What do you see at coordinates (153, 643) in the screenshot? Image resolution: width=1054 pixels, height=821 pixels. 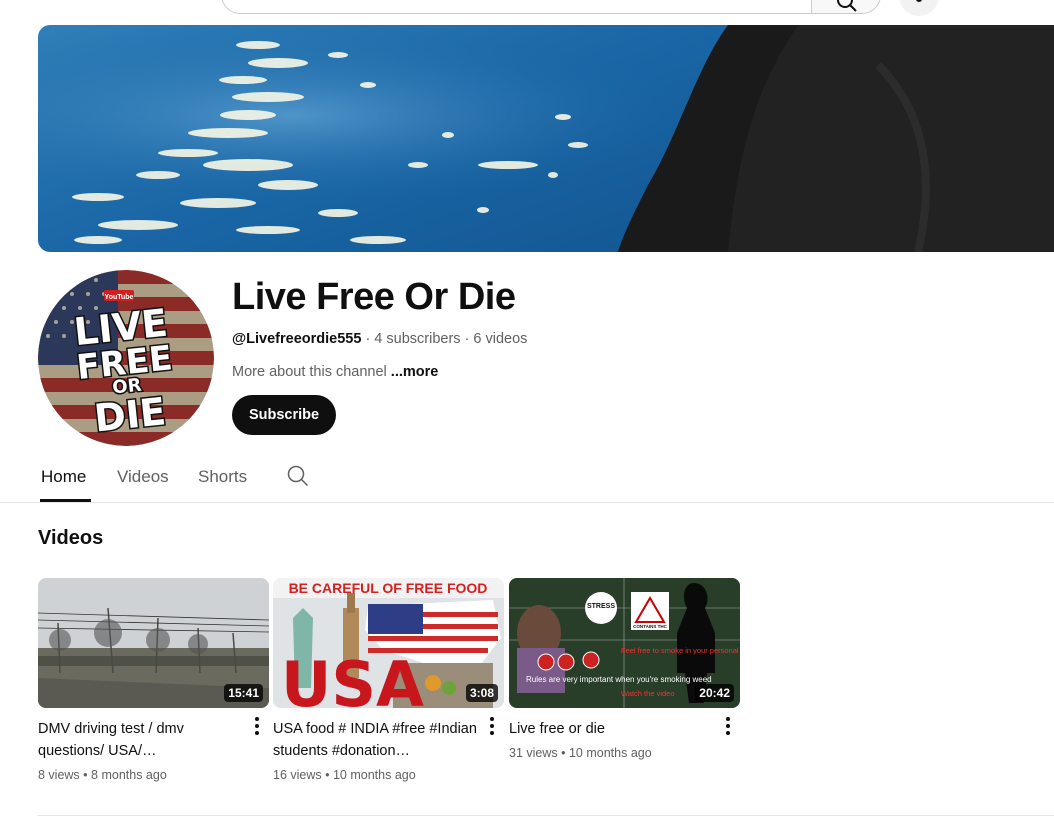 I see `video-thumbnail: 15:41` at bounding box center [153, 643].